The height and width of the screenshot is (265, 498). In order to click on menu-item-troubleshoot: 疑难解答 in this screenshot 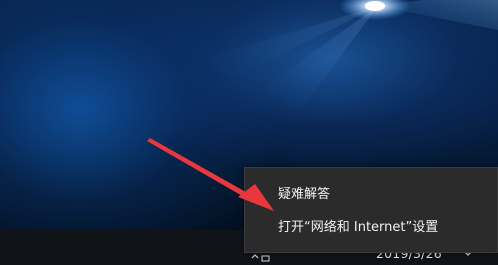, I will do `click(371, 195)`.